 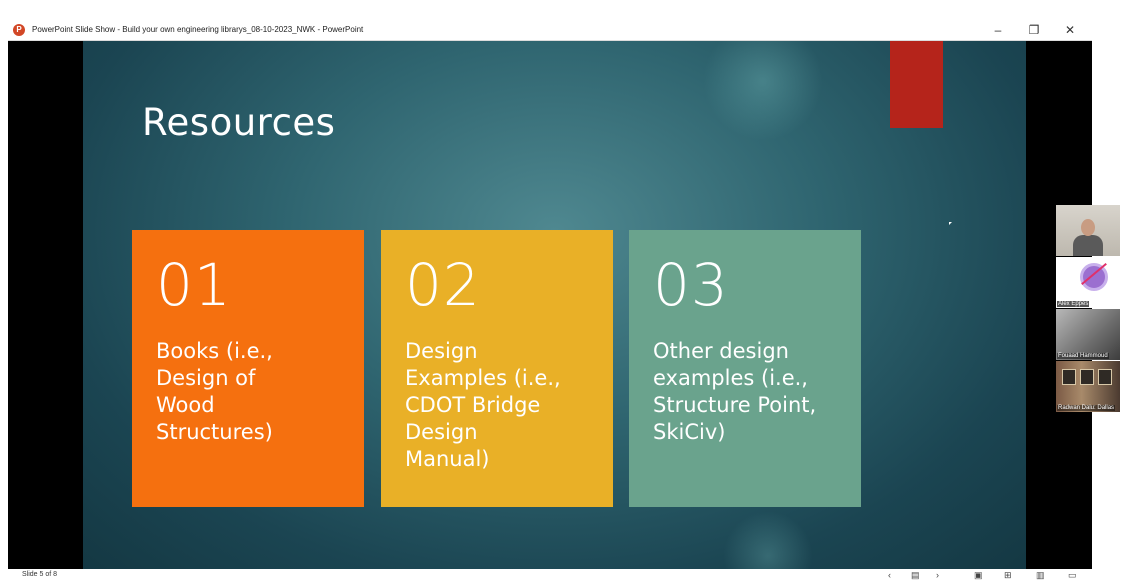 What do you see at coordinates (19, 30) in the screenshot?
I see `powerpoint-icon: P` at bounding box center [19, 30].